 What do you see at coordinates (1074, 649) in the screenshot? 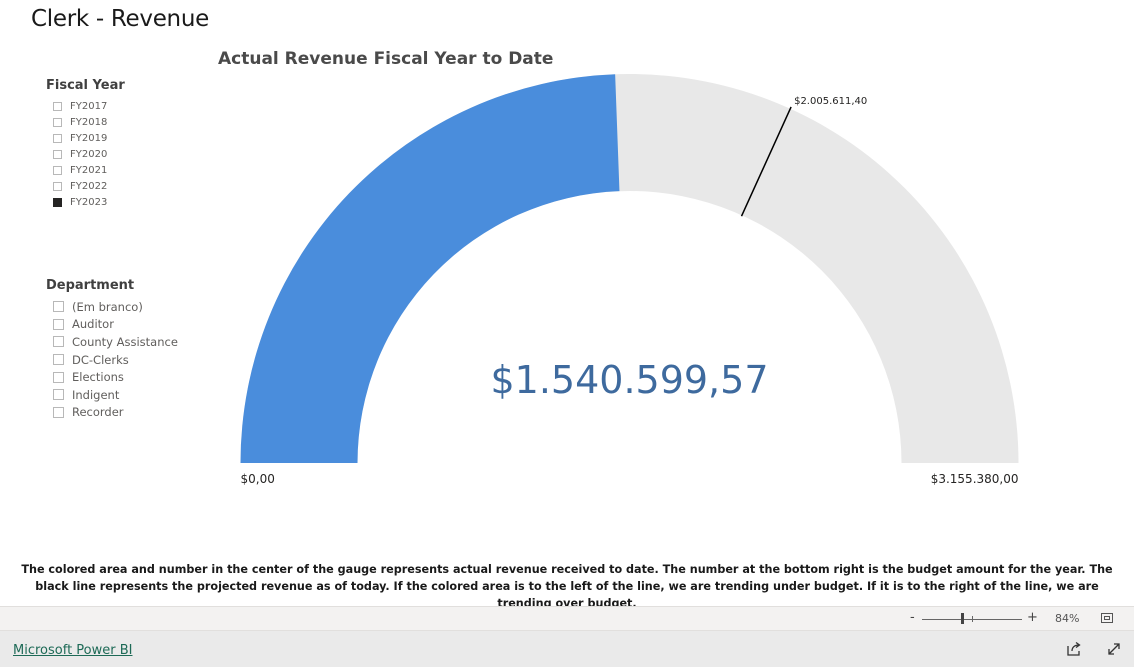
I see `share-icon` at bounding box center [1074, 649].